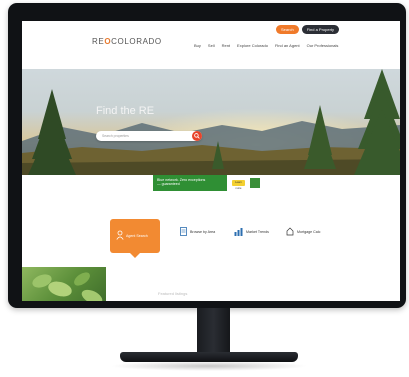 This screenshot has width=409, height=377. Describe the element at coordinates (323, 45) in the screenshot. I see `nav-item-professionals: Our Professionals` at that location.